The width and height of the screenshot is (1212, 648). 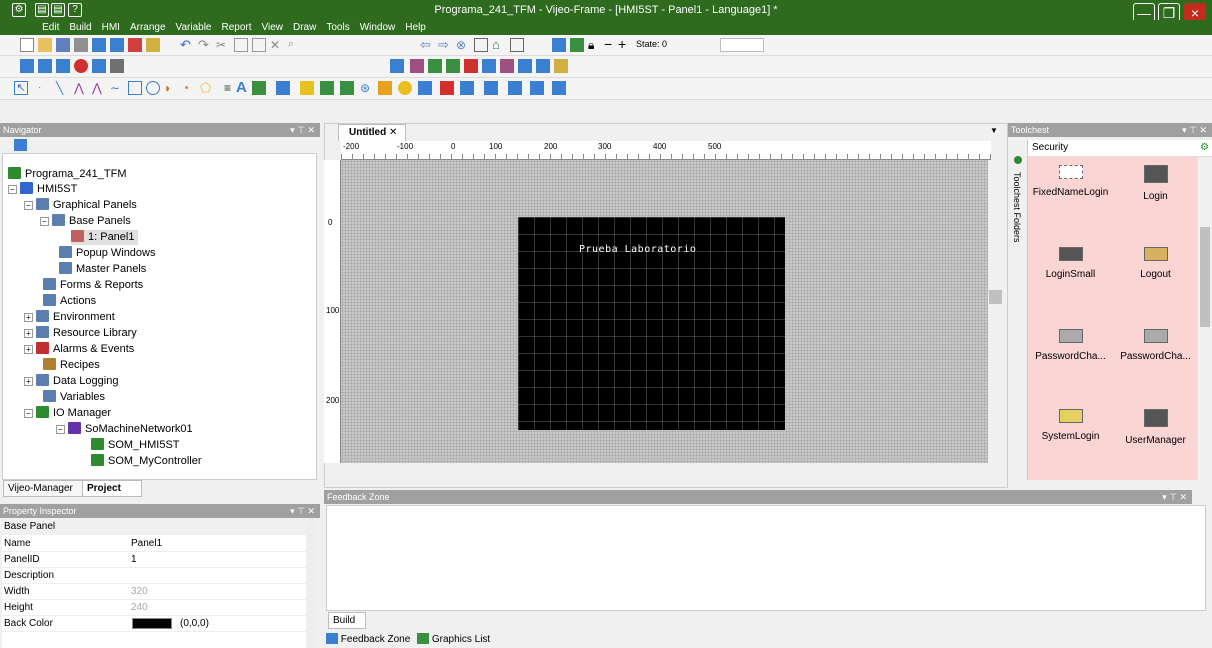 What do you see at coordinates (637, 249) in the screenshot?
I see `panel-text: Prueba Laboratorio` at bounding box center [637, 249].